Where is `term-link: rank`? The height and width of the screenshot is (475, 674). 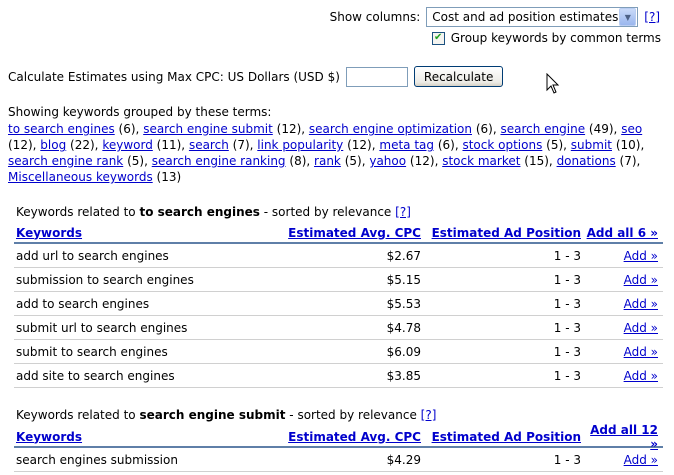
term-link: rank is located at coordinates (327, 161).